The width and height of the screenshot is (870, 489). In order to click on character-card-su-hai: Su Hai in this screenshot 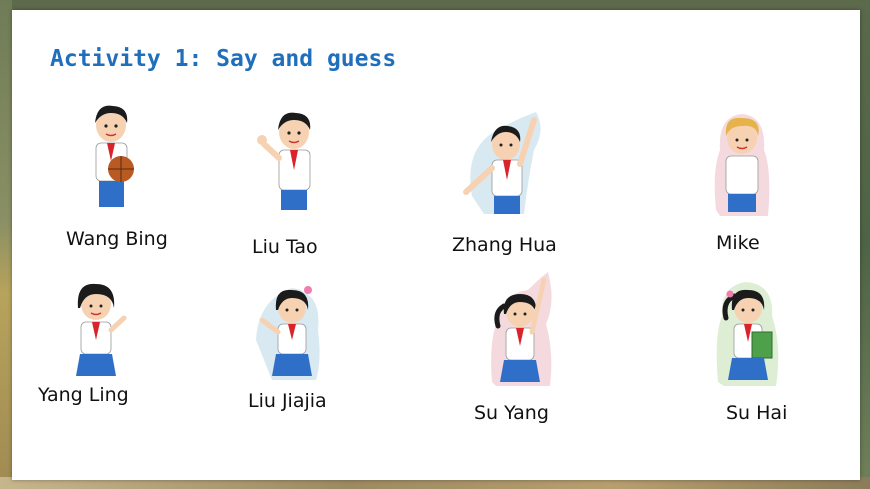, I will do `click(762, 356)`.